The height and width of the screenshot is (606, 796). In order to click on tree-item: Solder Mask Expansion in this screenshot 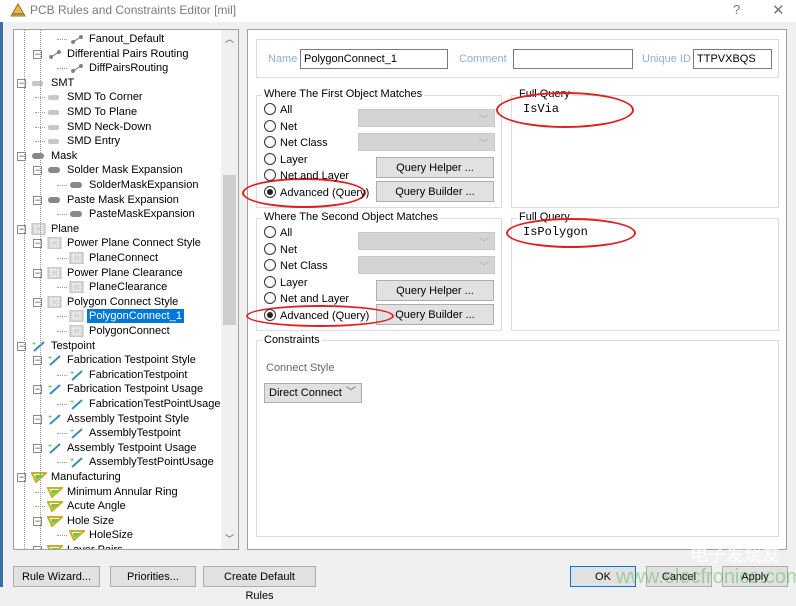, I will do `click(116, 170)`.